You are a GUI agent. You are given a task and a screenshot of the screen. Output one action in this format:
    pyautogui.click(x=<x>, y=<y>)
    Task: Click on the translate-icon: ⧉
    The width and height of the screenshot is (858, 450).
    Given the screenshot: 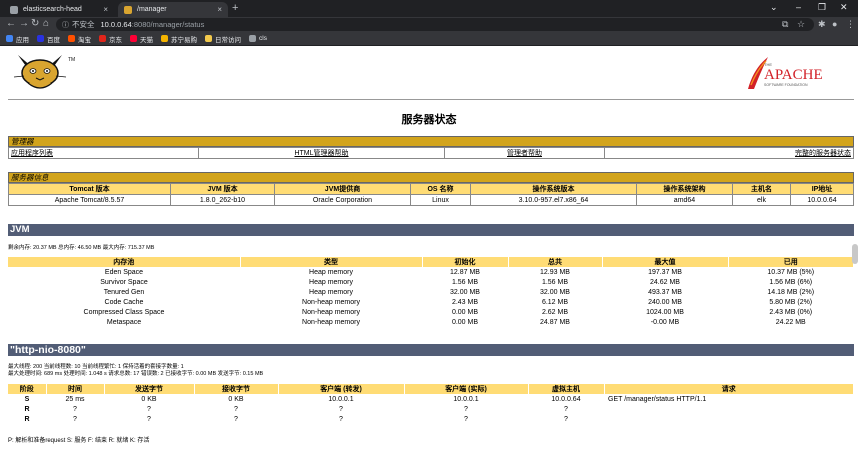 What is the action you would take?
    pyautogui.click(x=785, y=24)
    